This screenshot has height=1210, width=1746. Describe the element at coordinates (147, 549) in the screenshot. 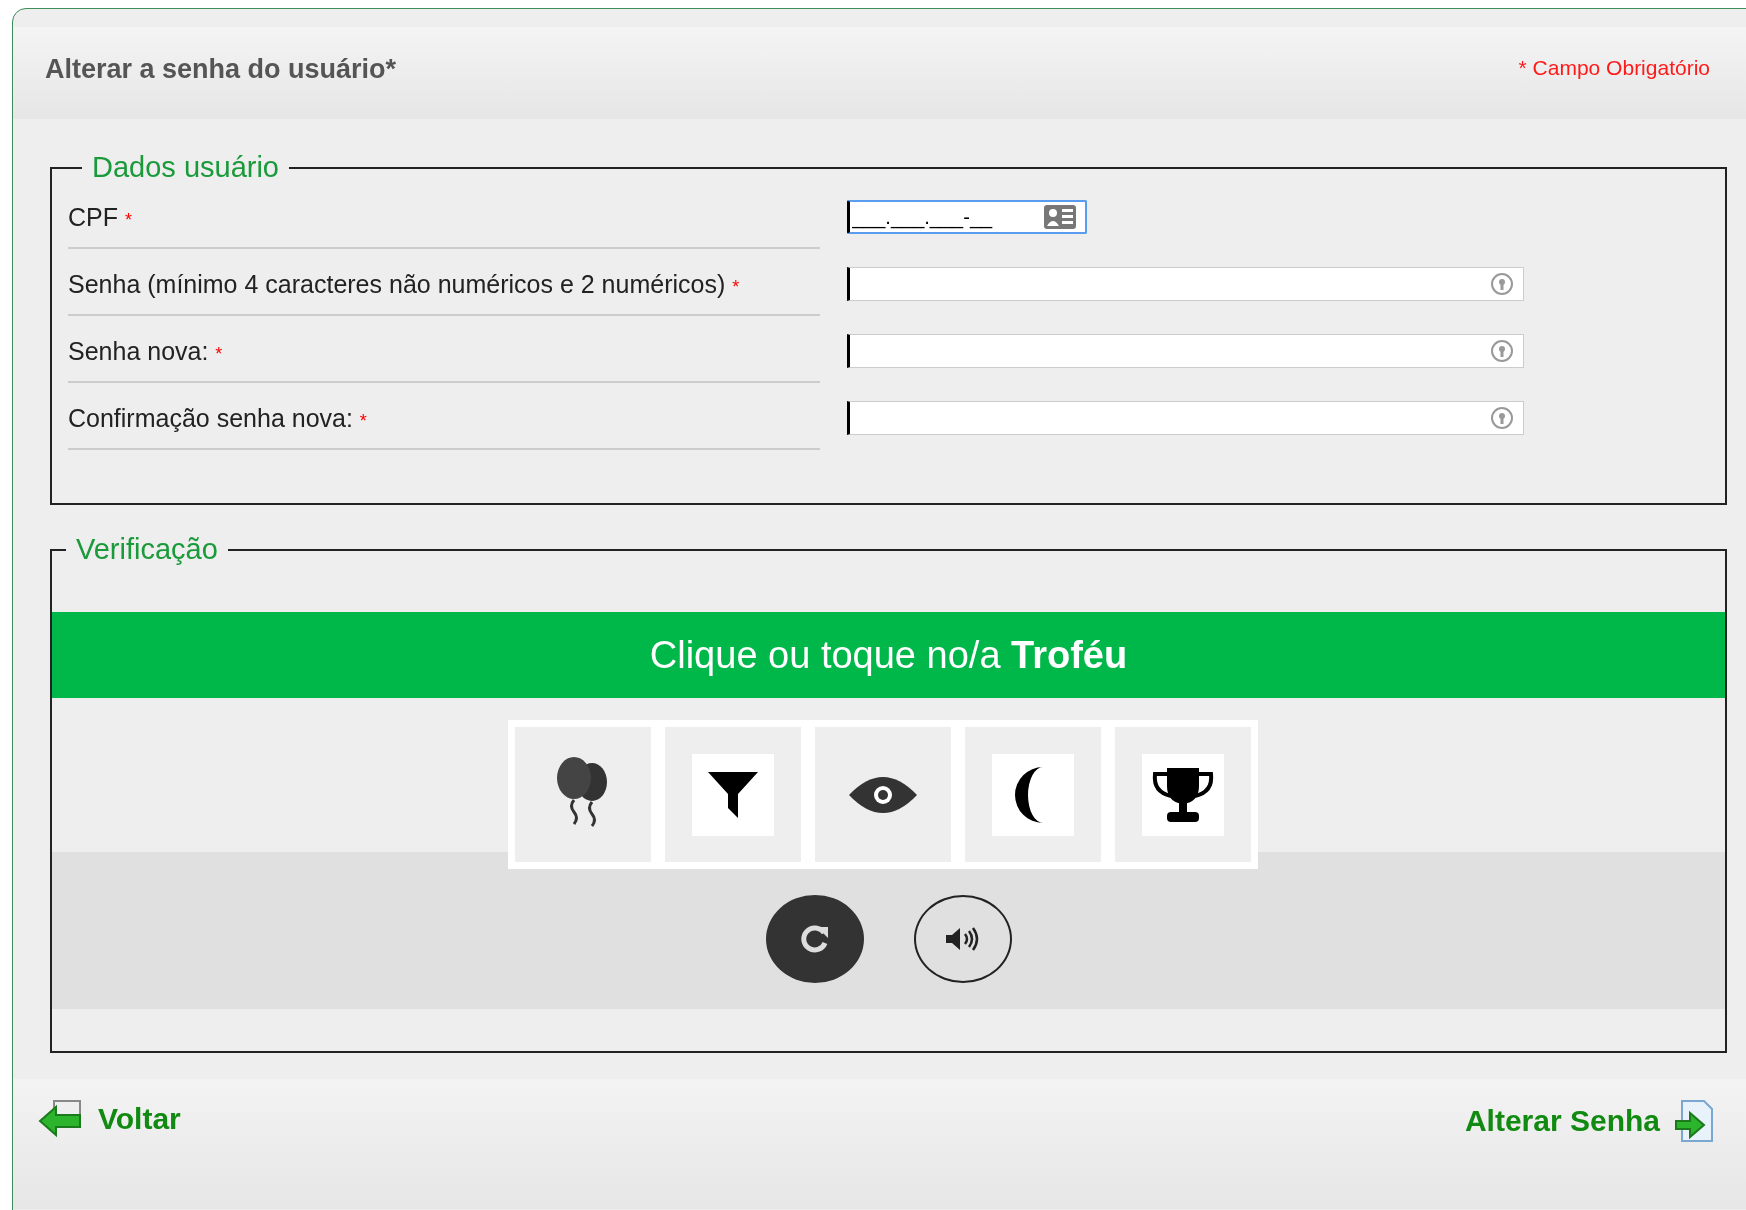

I see `fieldset-legend: Verificação` at that location.